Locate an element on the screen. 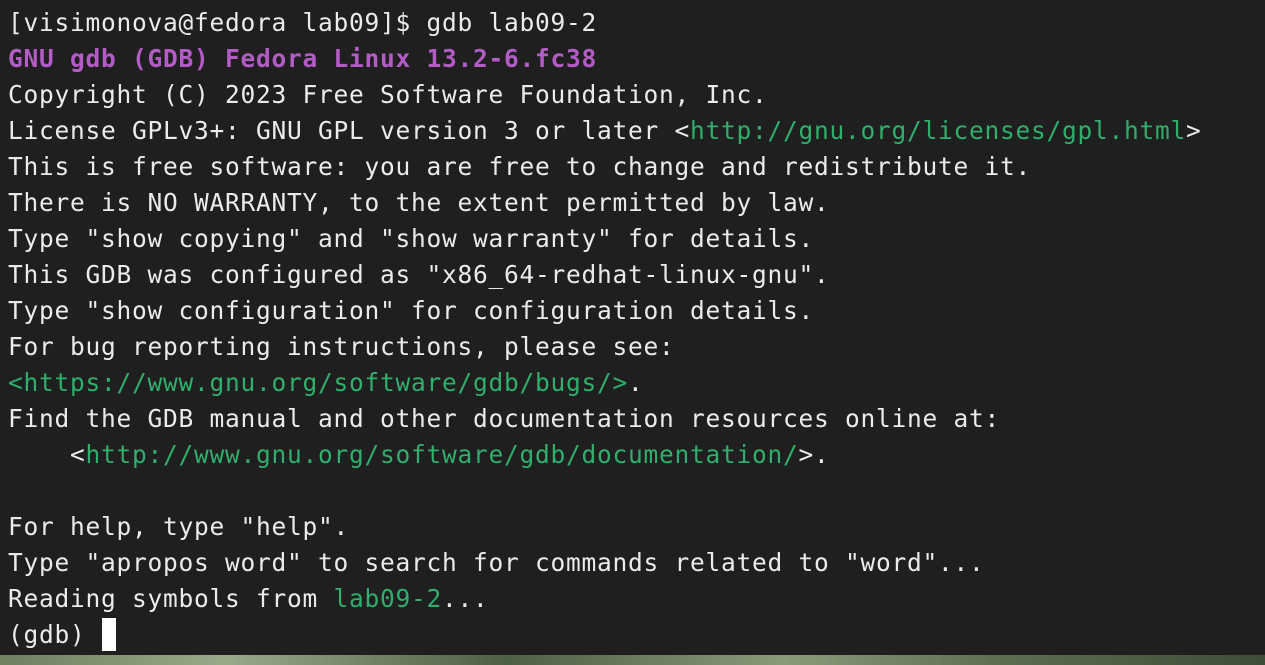  text-cursor is located at coordinates (109, 634).